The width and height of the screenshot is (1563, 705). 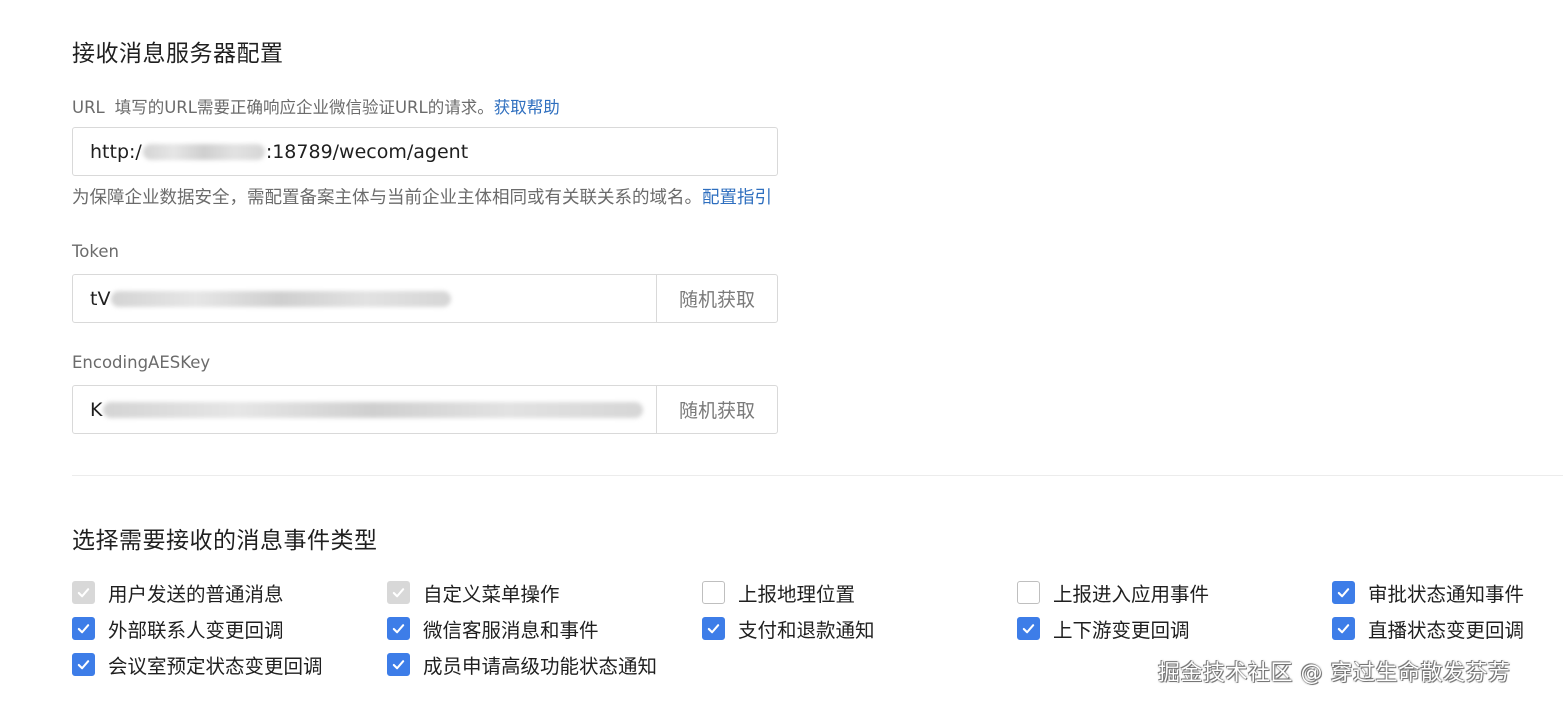 I want to click on checkbox-label: 会议室预定状态变更回调, so click(x=215, y=666).